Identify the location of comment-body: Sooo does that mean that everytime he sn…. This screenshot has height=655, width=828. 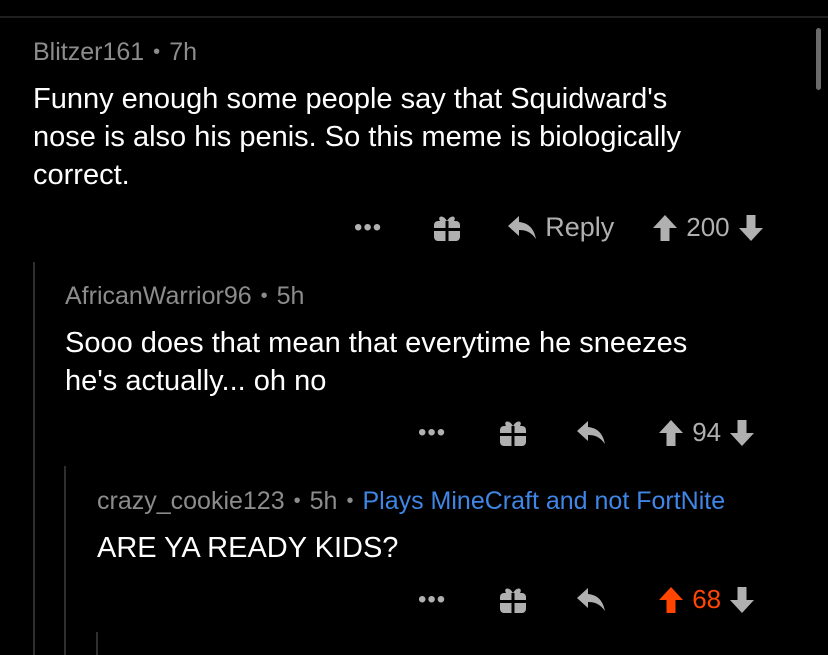
(376, 362).